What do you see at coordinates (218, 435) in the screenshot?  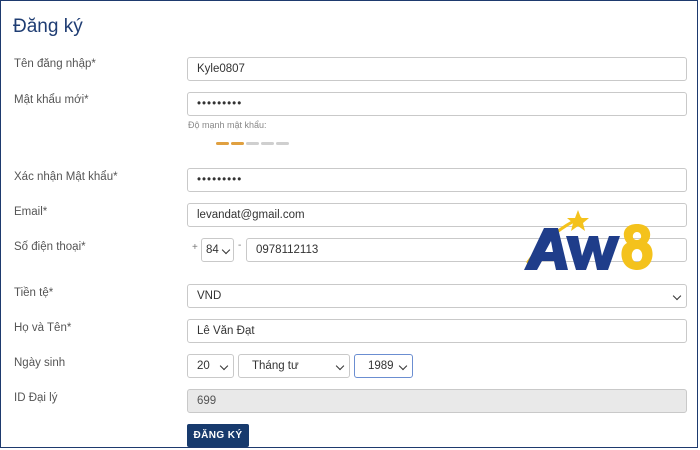 I see `register-button: ĐĂNG KÝ` at bounding box center [218, 435].